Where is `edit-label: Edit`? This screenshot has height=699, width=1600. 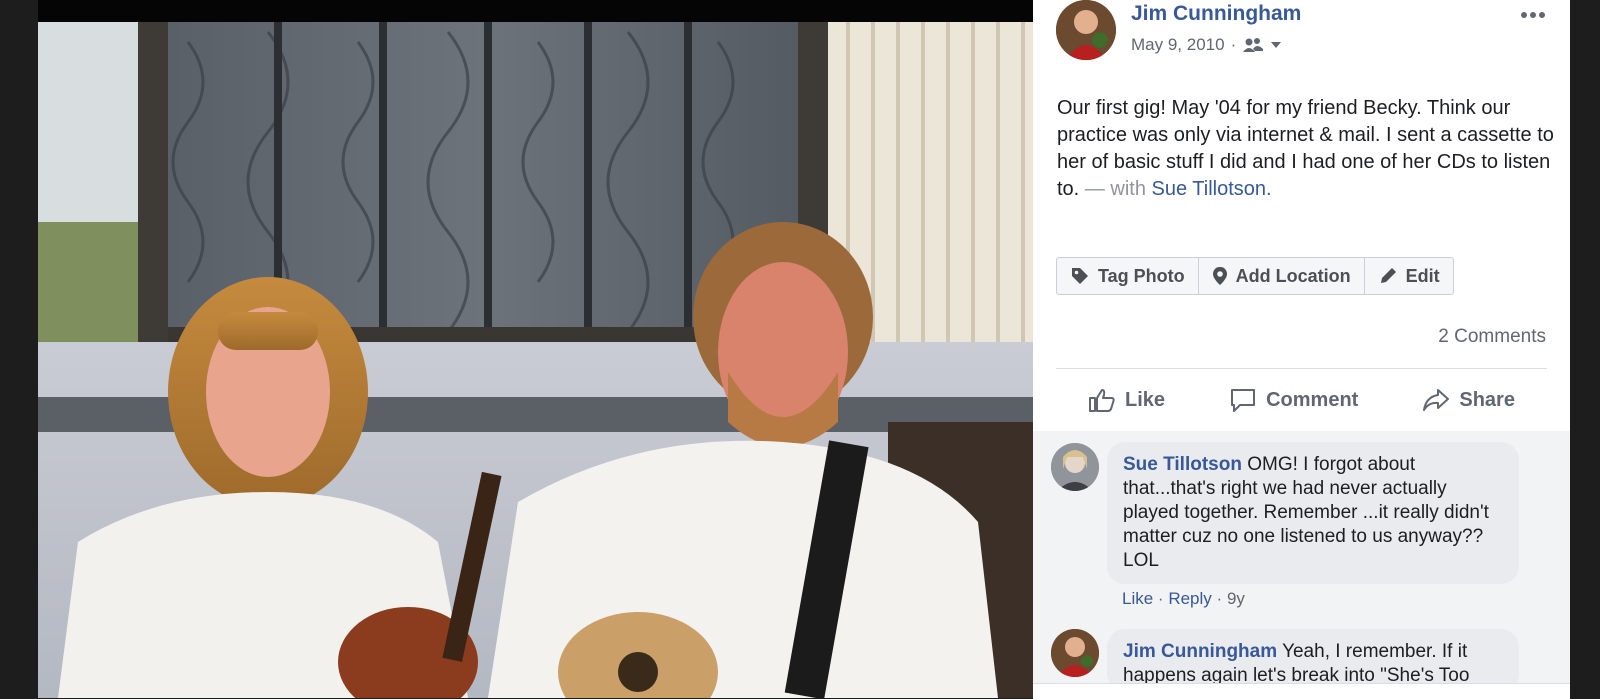 edit-label: Edit is located at coordinates (1422, 275).